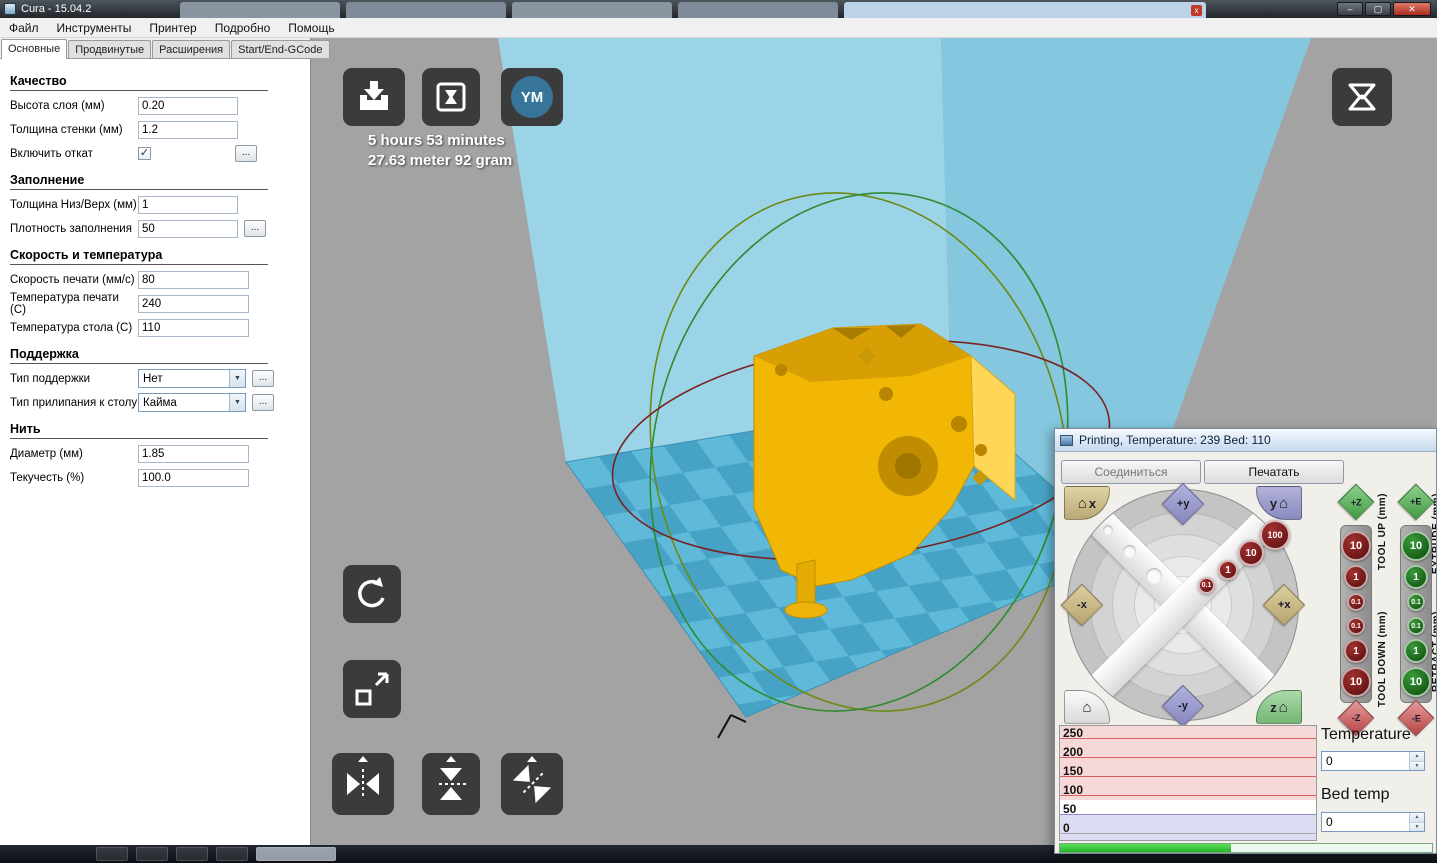 The height and width of the screenshot is (863, 1437). I want to click on scale-button, so click(372, 689).